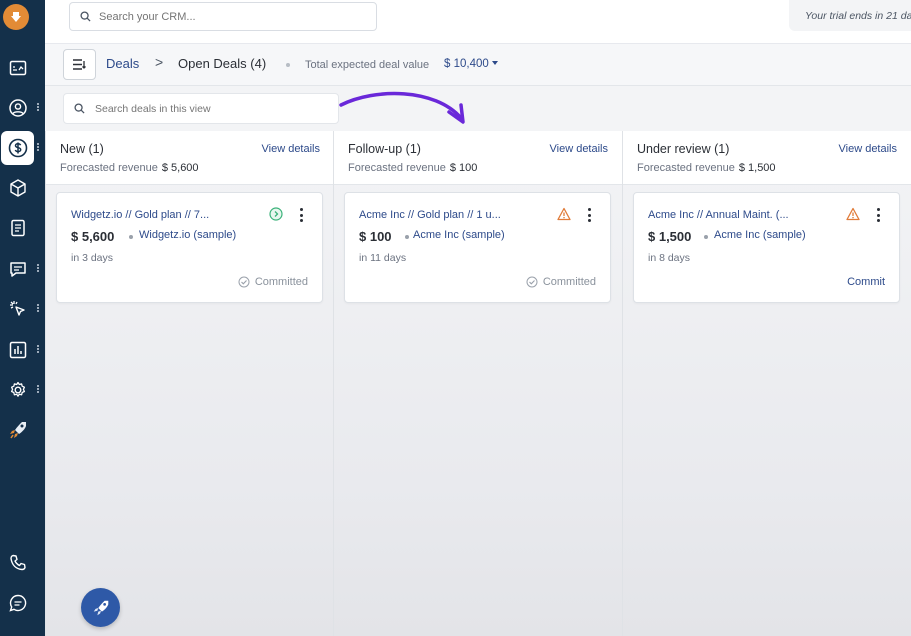 The width and height of the screenshot is (911, 636). Describe the element at coordinates (38, 309) in the screenshot. I see `sidebar-marketing-more-icon` at that location.